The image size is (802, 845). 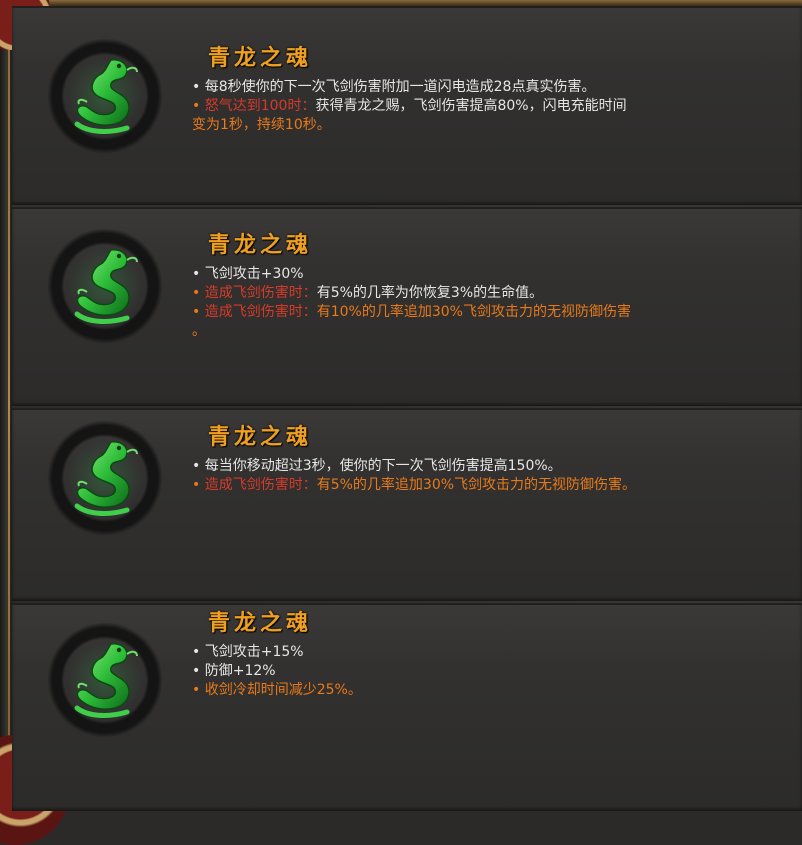 I want to click on description-line: • 每当你移动超过3秒，使你的下一次飞剑伤害提高150%。, so click(x=472, y=466).